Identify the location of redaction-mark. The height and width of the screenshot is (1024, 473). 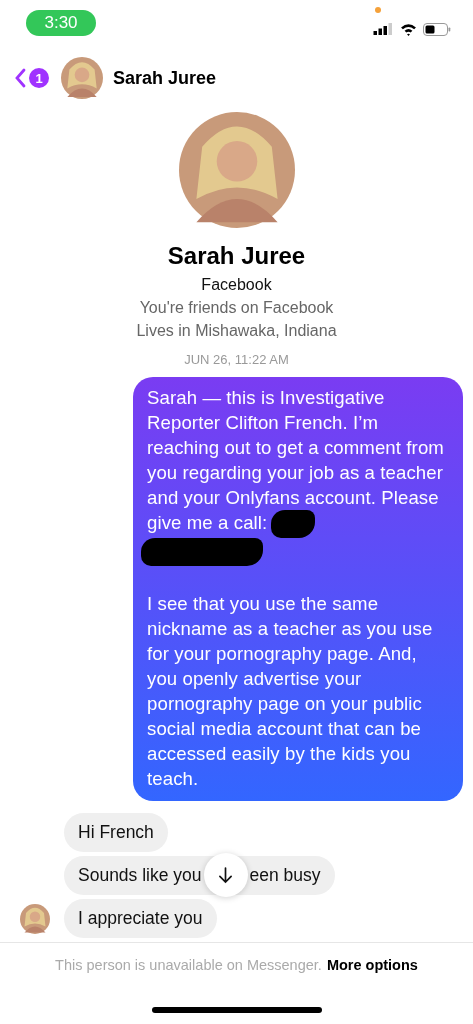
(293, 524).